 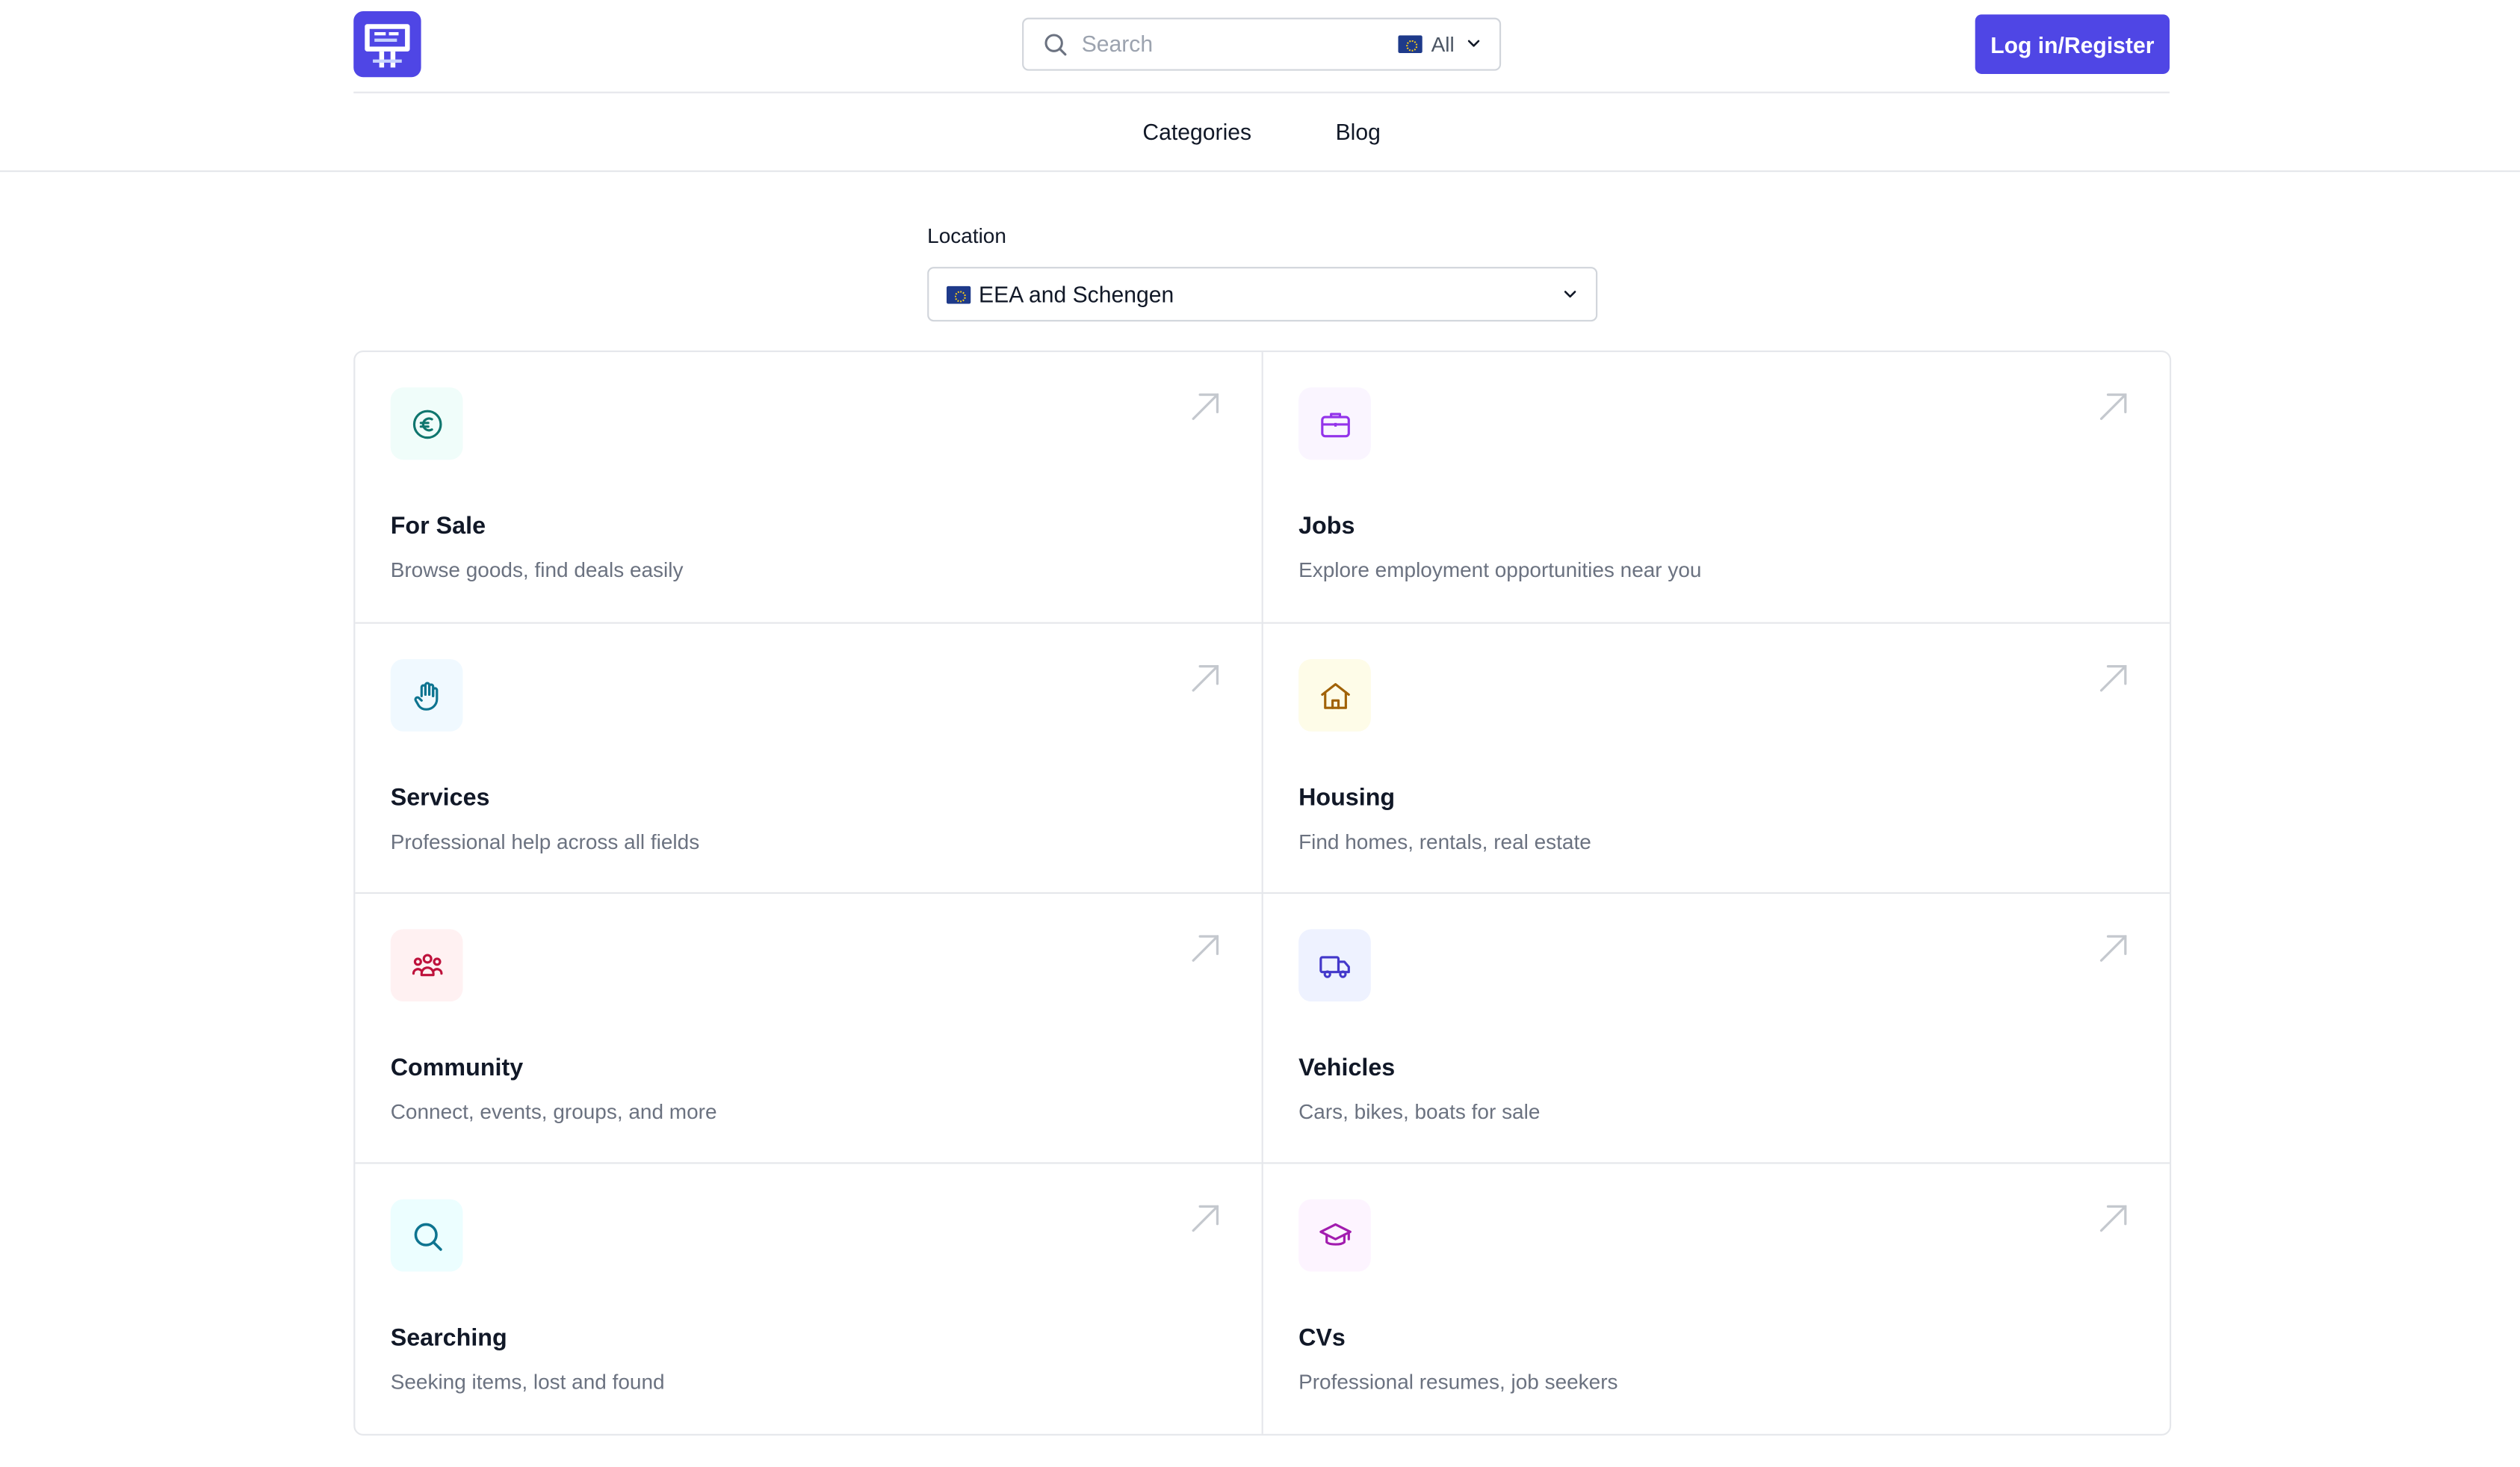 I want to click on hand-icon, so click(x=425, y=696).